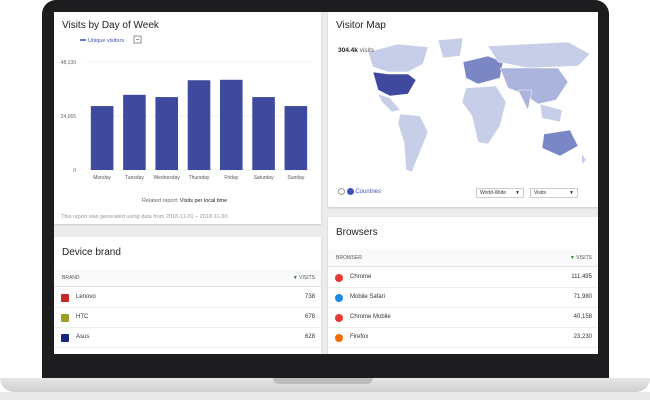 This screenshot has width=650, height=400. I want to click on region-select: World-Wide ▼, so click(500, 193).